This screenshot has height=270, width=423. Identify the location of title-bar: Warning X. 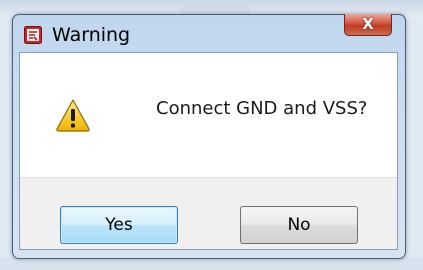
(209, 33).